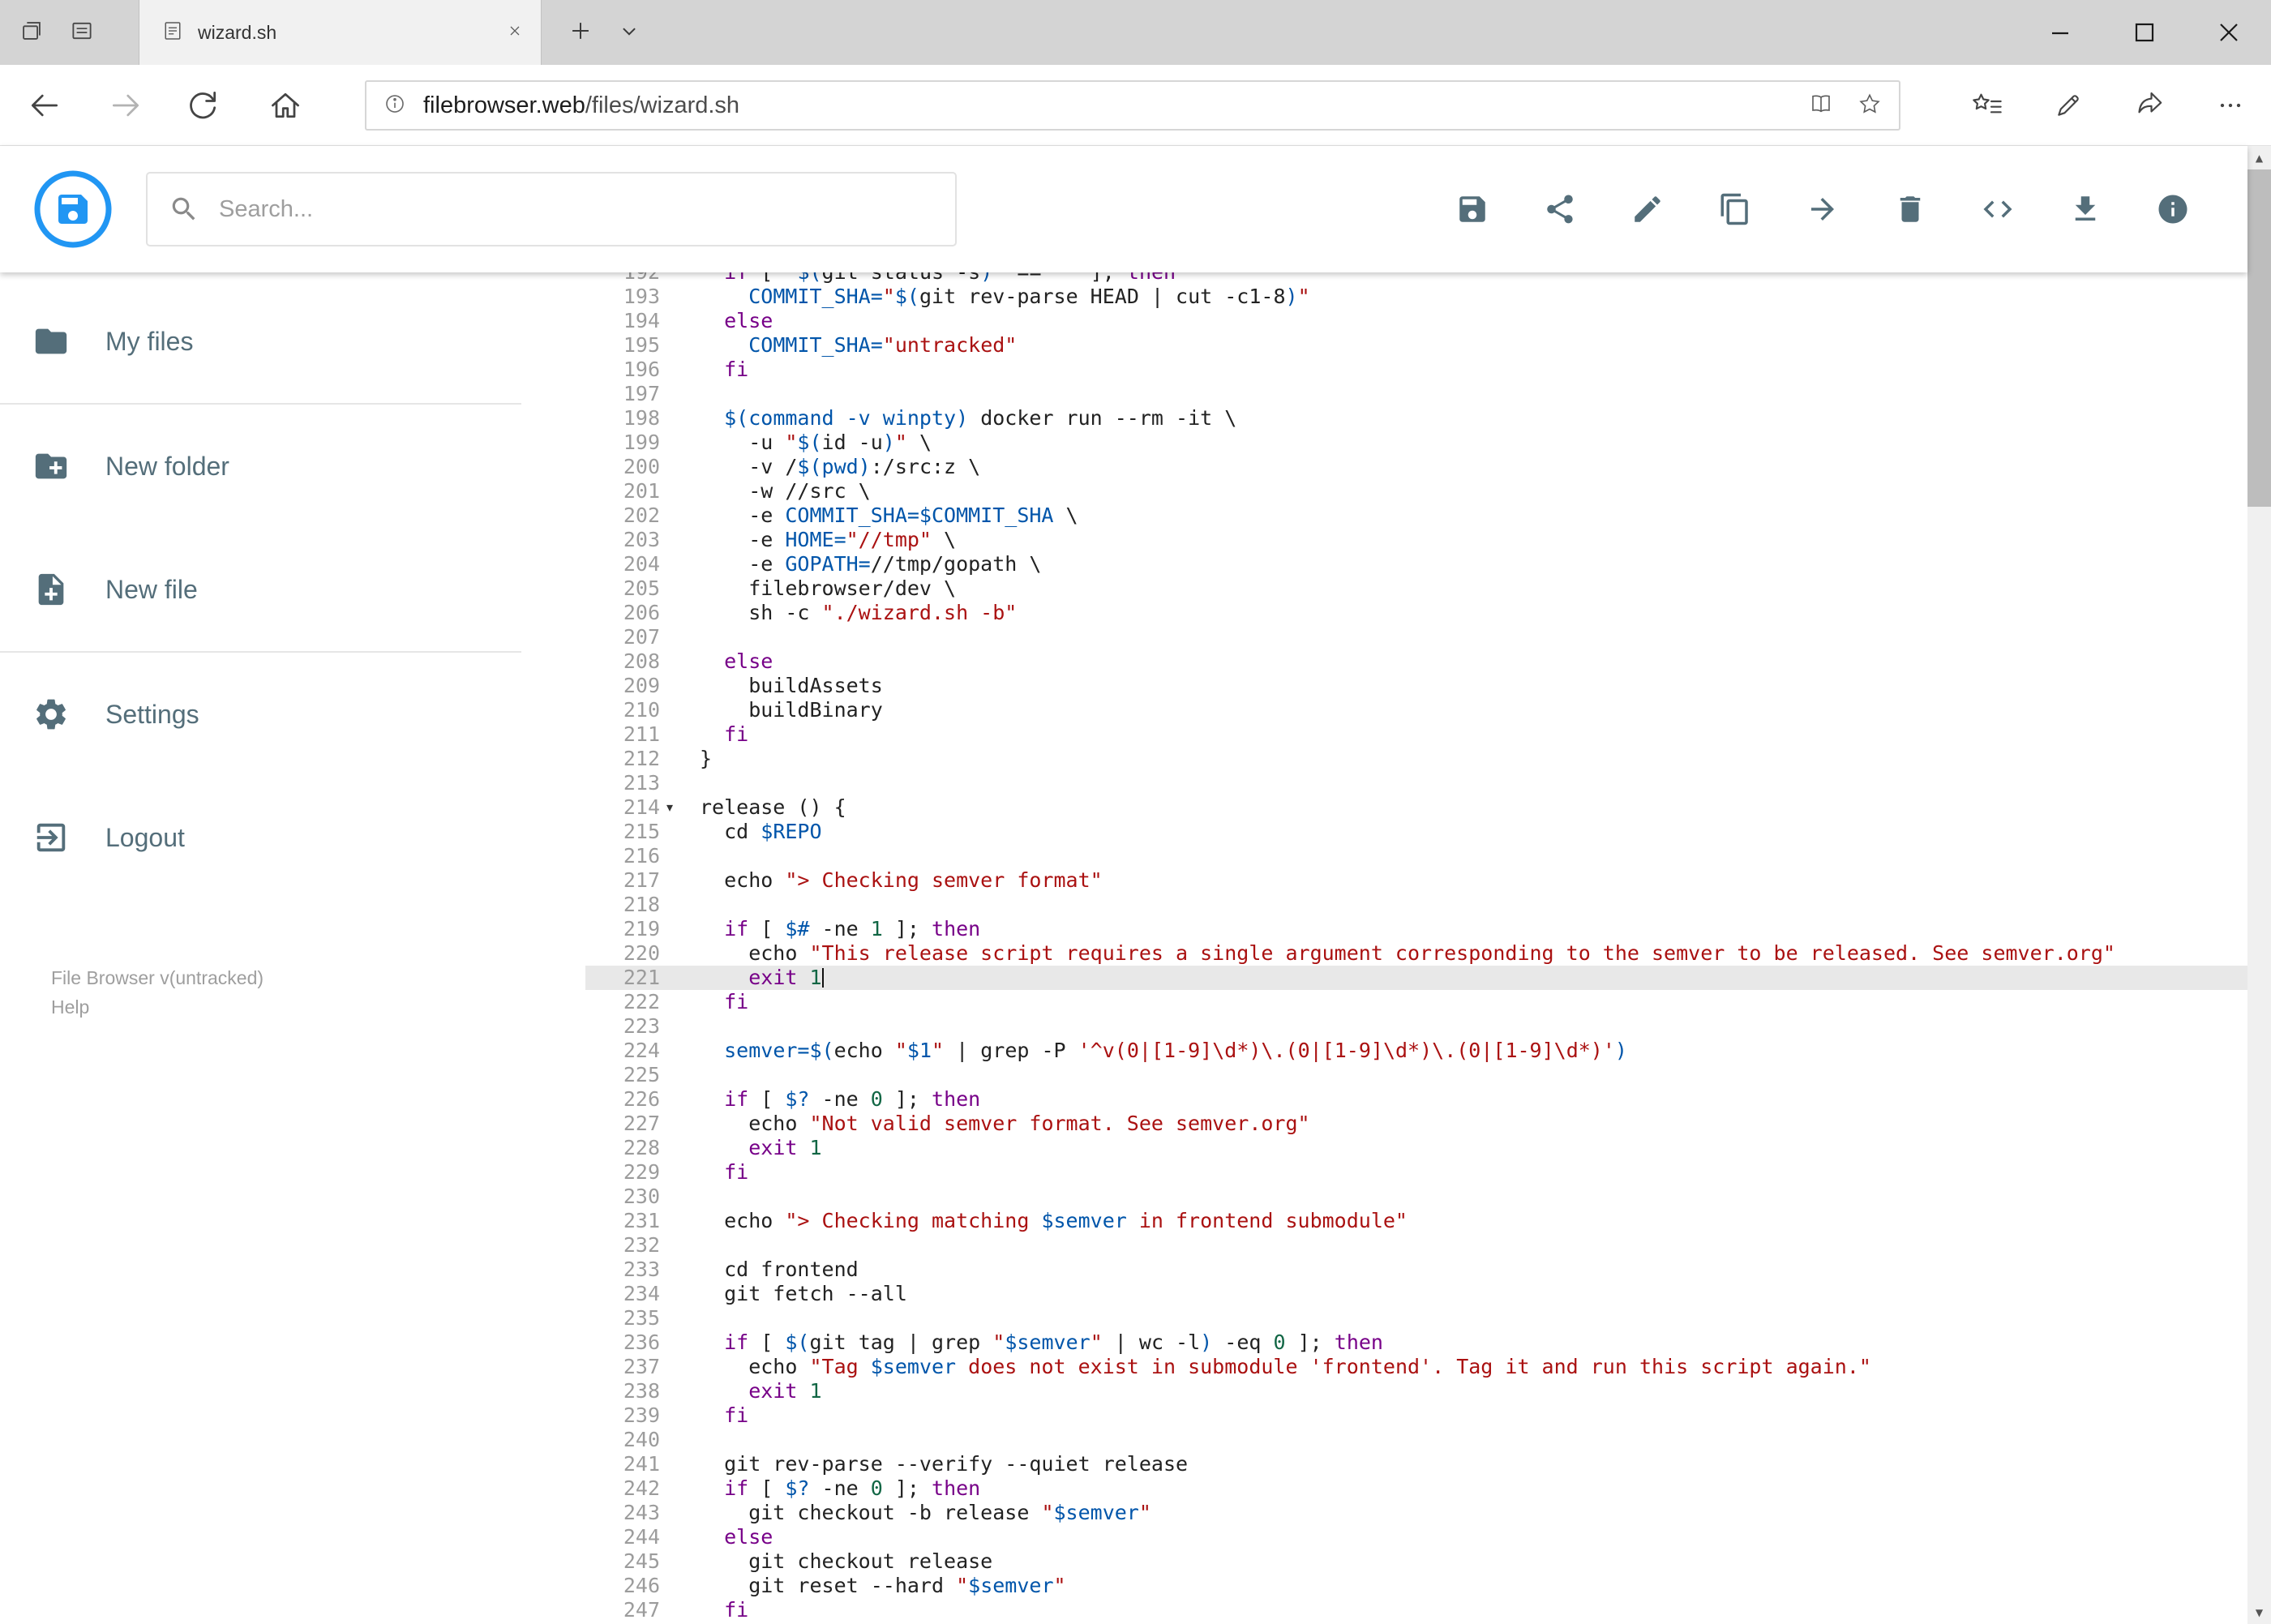  Describe the element at coordinates (1416, 856) in the screenshot. I see `code-line: 216` at that location.